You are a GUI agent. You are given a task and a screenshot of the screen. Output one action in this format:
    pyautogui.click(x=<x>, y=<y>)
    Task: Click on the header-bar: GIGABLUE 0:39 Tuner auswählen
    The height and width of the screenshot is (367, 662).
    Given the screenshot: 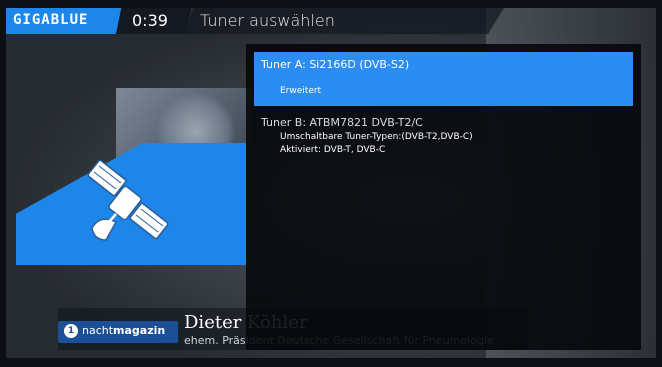 What is the action you would take?
    pyautogui.click(x=331, y=21)
    